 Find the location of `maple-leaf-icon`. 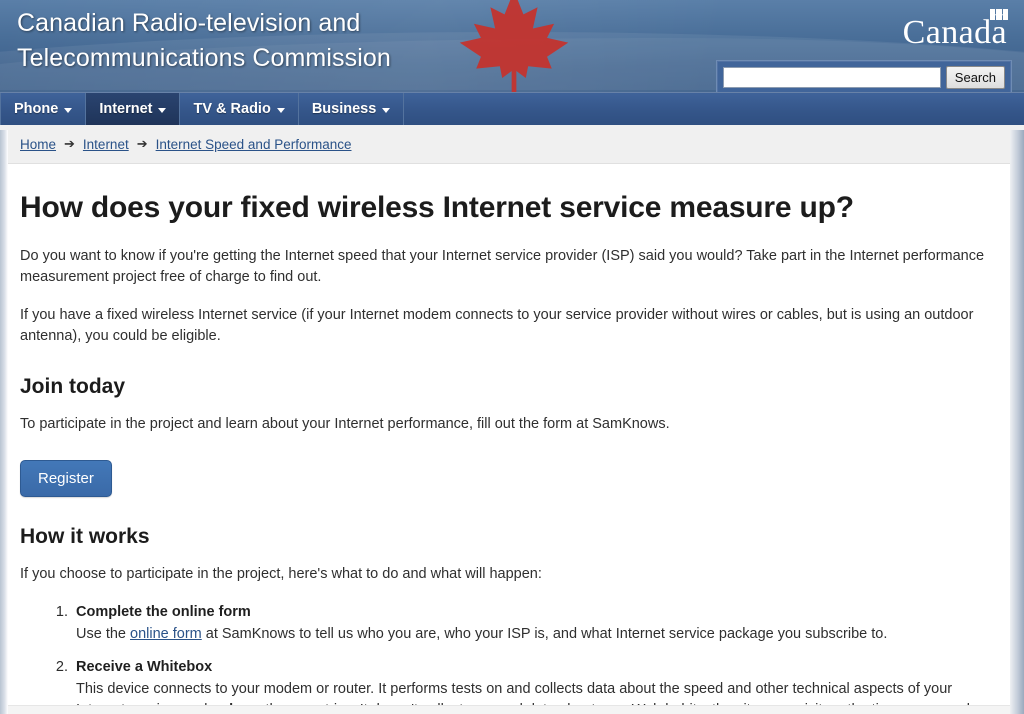

maple-leaf-icon is located at coordinates (514, 46).